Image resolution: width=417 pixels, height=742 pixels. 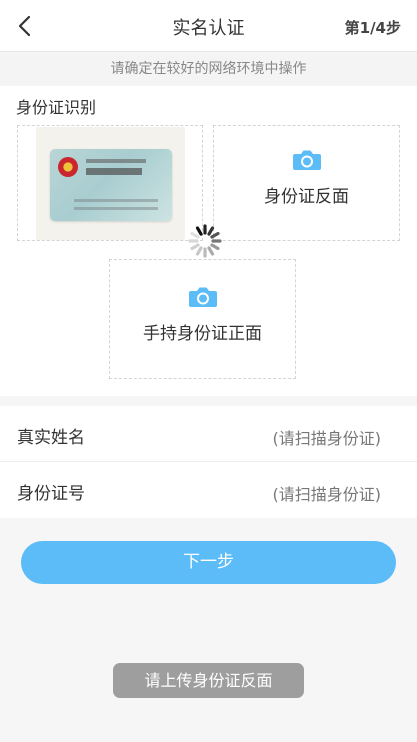 What do you see at coordinates (372, 28) in the screenshot?
I see `step-indicator: 第1/4步` at bounding box center [372, 28].